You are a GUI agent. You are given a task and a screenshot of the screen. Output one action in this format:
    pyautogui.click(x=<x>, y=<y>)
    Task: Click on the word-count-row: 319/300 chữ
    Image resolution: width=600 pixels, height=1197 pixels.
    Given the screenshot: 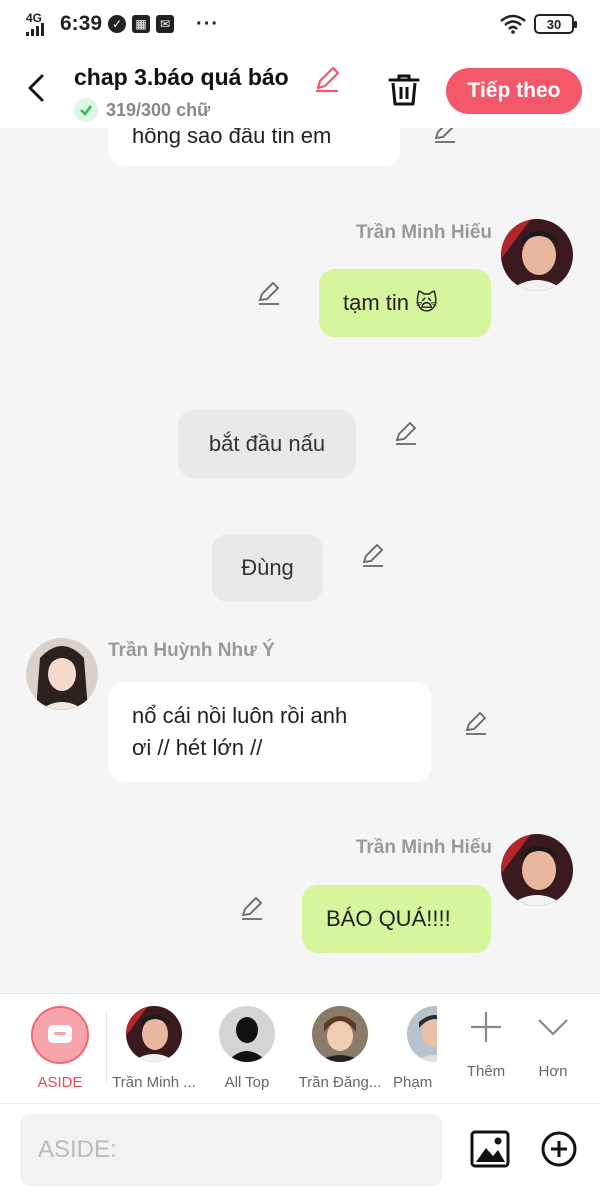 What is the action you would take?
    pyautogui.click(x=142, y=110)
    